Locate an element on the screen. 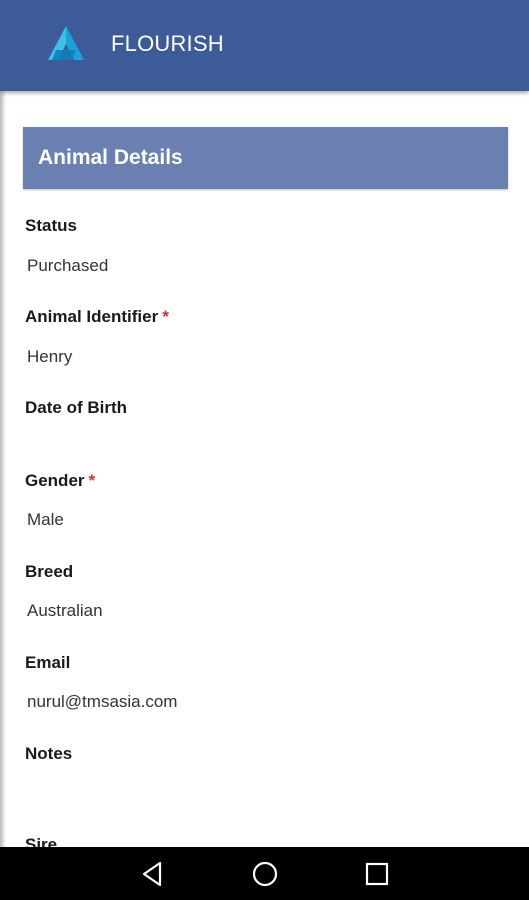  app-title: FLOURISH is located at coordinates (167, 43).